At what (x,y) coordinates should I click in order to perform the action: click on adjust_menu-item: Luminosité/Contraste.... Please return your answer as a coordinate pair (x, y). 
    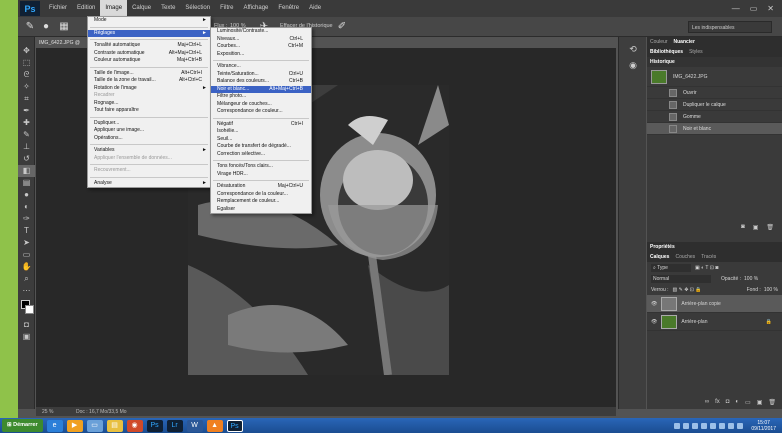
    Looking at the image, I should click on (261, 32).